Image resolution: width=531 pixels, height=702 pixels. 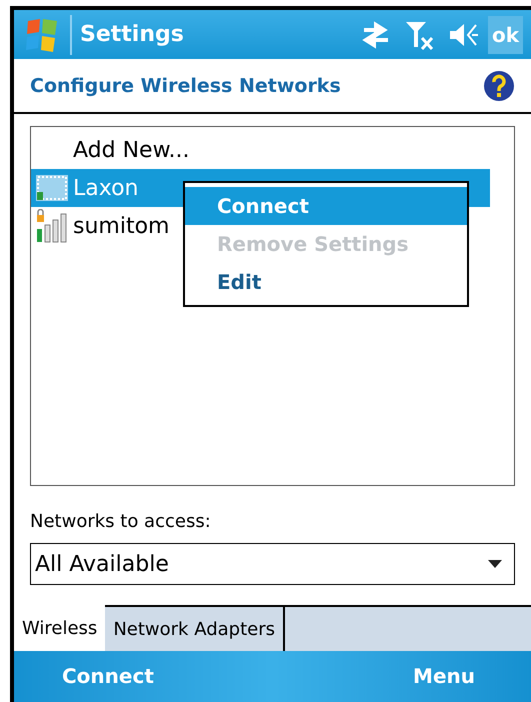 What do you see at coordinates (121, 522) in the screenshot?
I see `field-label: Networks to access:` at bounding box center [121, 522].